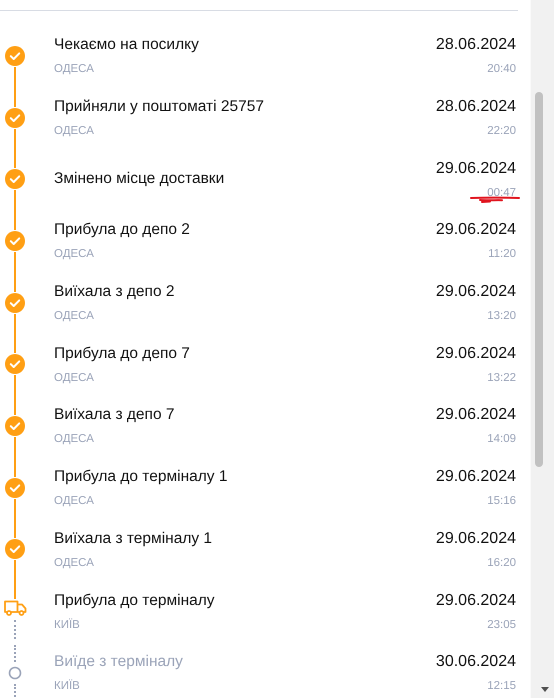 This screenshot has width=554, height=698. Describe the element at coordinates (539, 279) in the screenshot. I see `scrollbar-thumb` at that location.